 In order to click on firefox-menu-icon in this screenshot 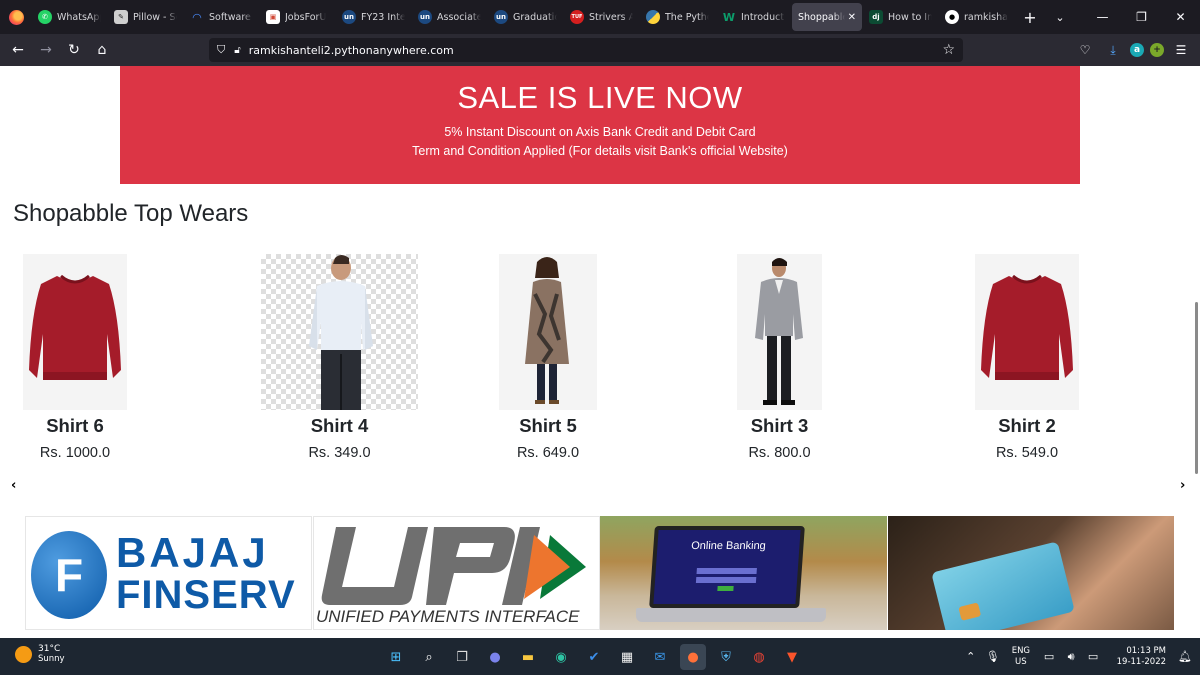, I will do `click(16, 17)`.